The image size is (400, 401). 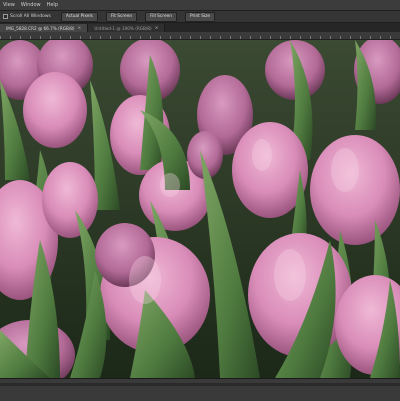 What do you see at coordinates (200, 389) in the screenshot?
I see `status-bar` at bounding box center [200, 389].